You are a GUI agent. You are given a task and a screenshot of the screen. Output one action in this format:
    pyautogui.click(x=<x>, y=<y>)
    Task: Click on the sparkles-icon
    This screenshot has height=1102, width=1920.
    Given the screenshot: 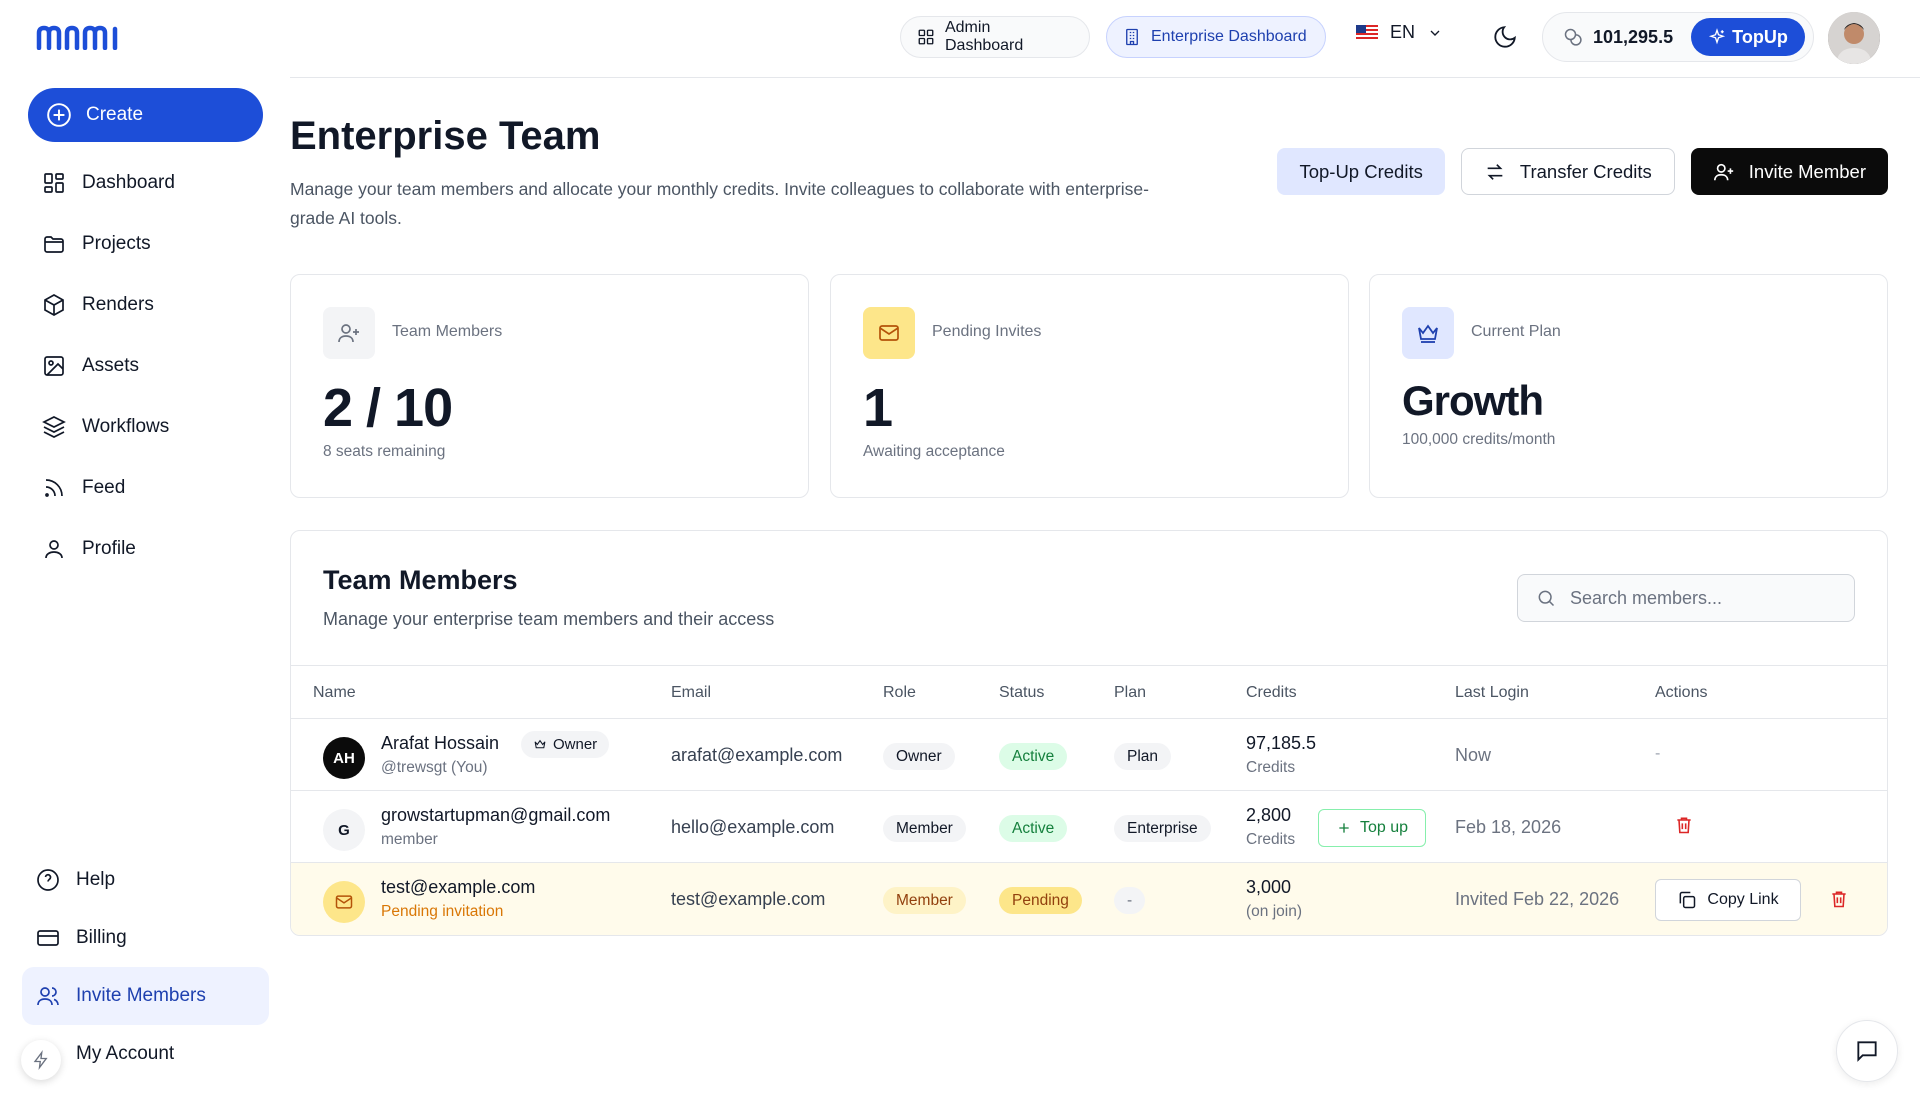 What is the action you would take?
    pyautogui.click(x=1717, y=36)
    